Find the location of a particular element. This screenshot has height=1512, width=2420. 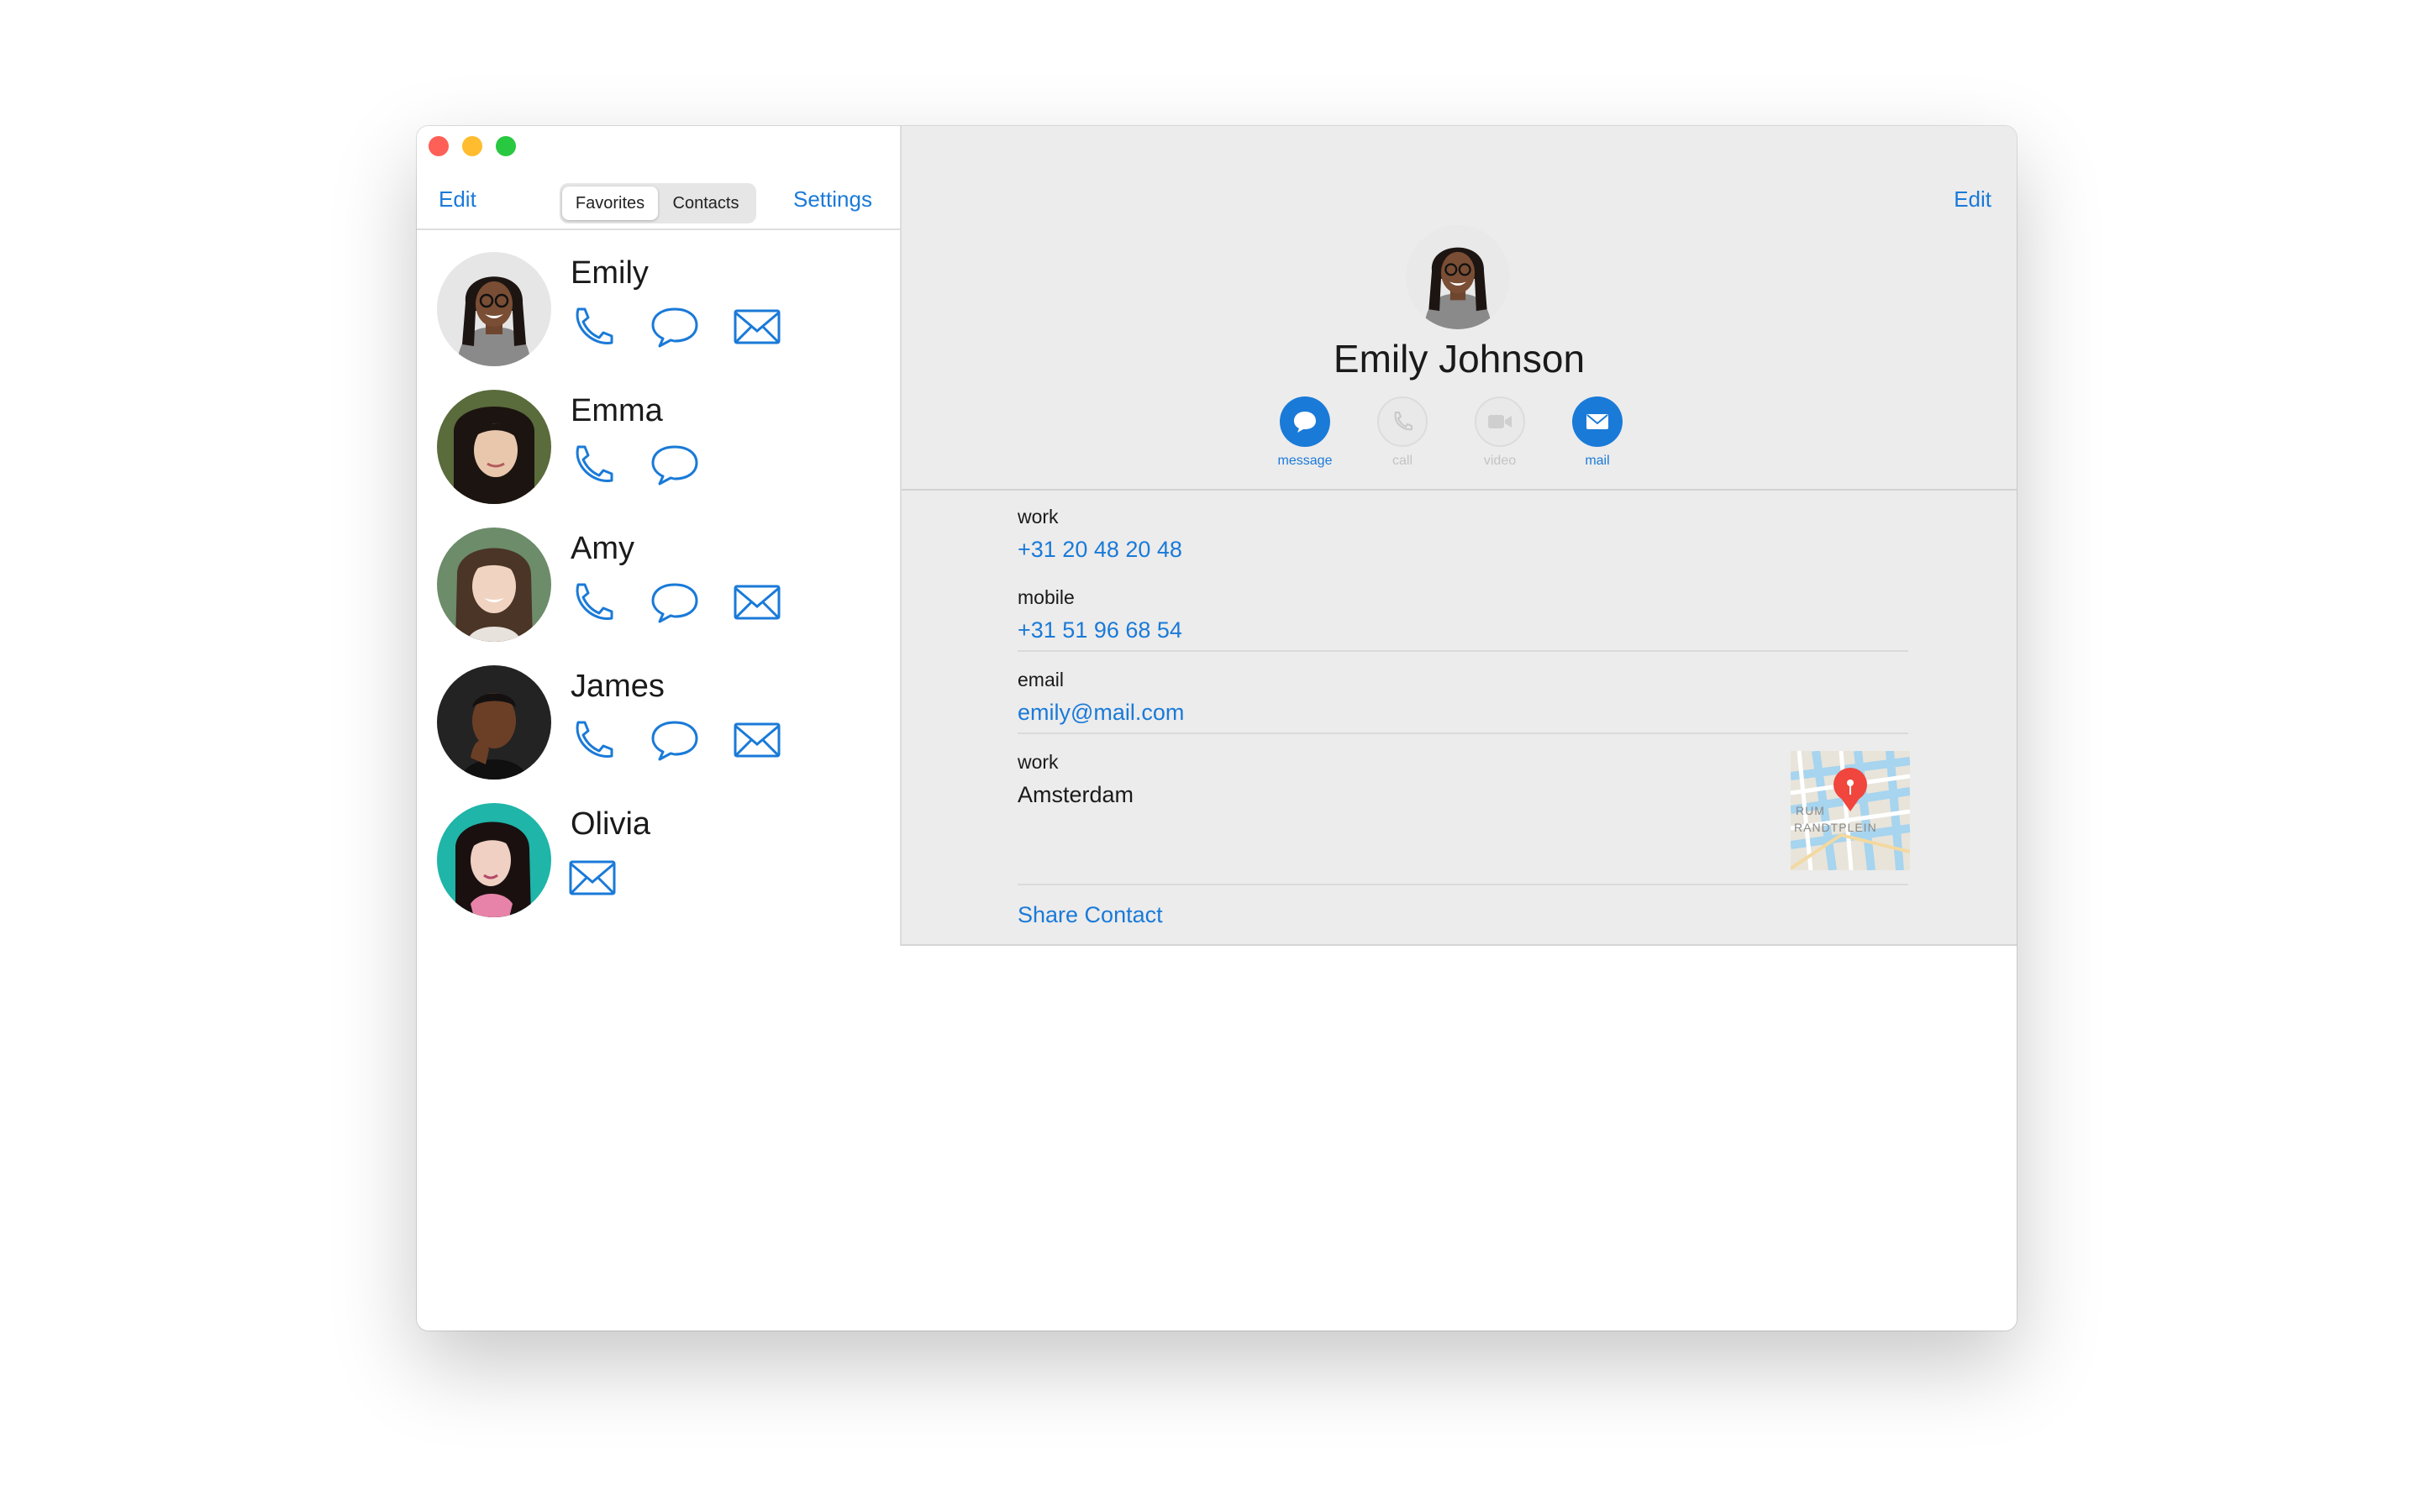

video-action: video is located at coordinates (1500, 432).